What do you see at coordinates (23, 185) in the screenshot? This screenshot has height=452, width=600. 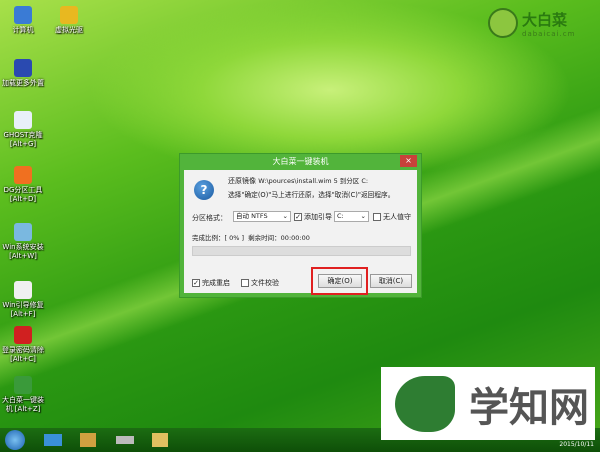 I see `desktop-icon: DG分区工具 [Alt+D]` at bounding box center [23, 185].